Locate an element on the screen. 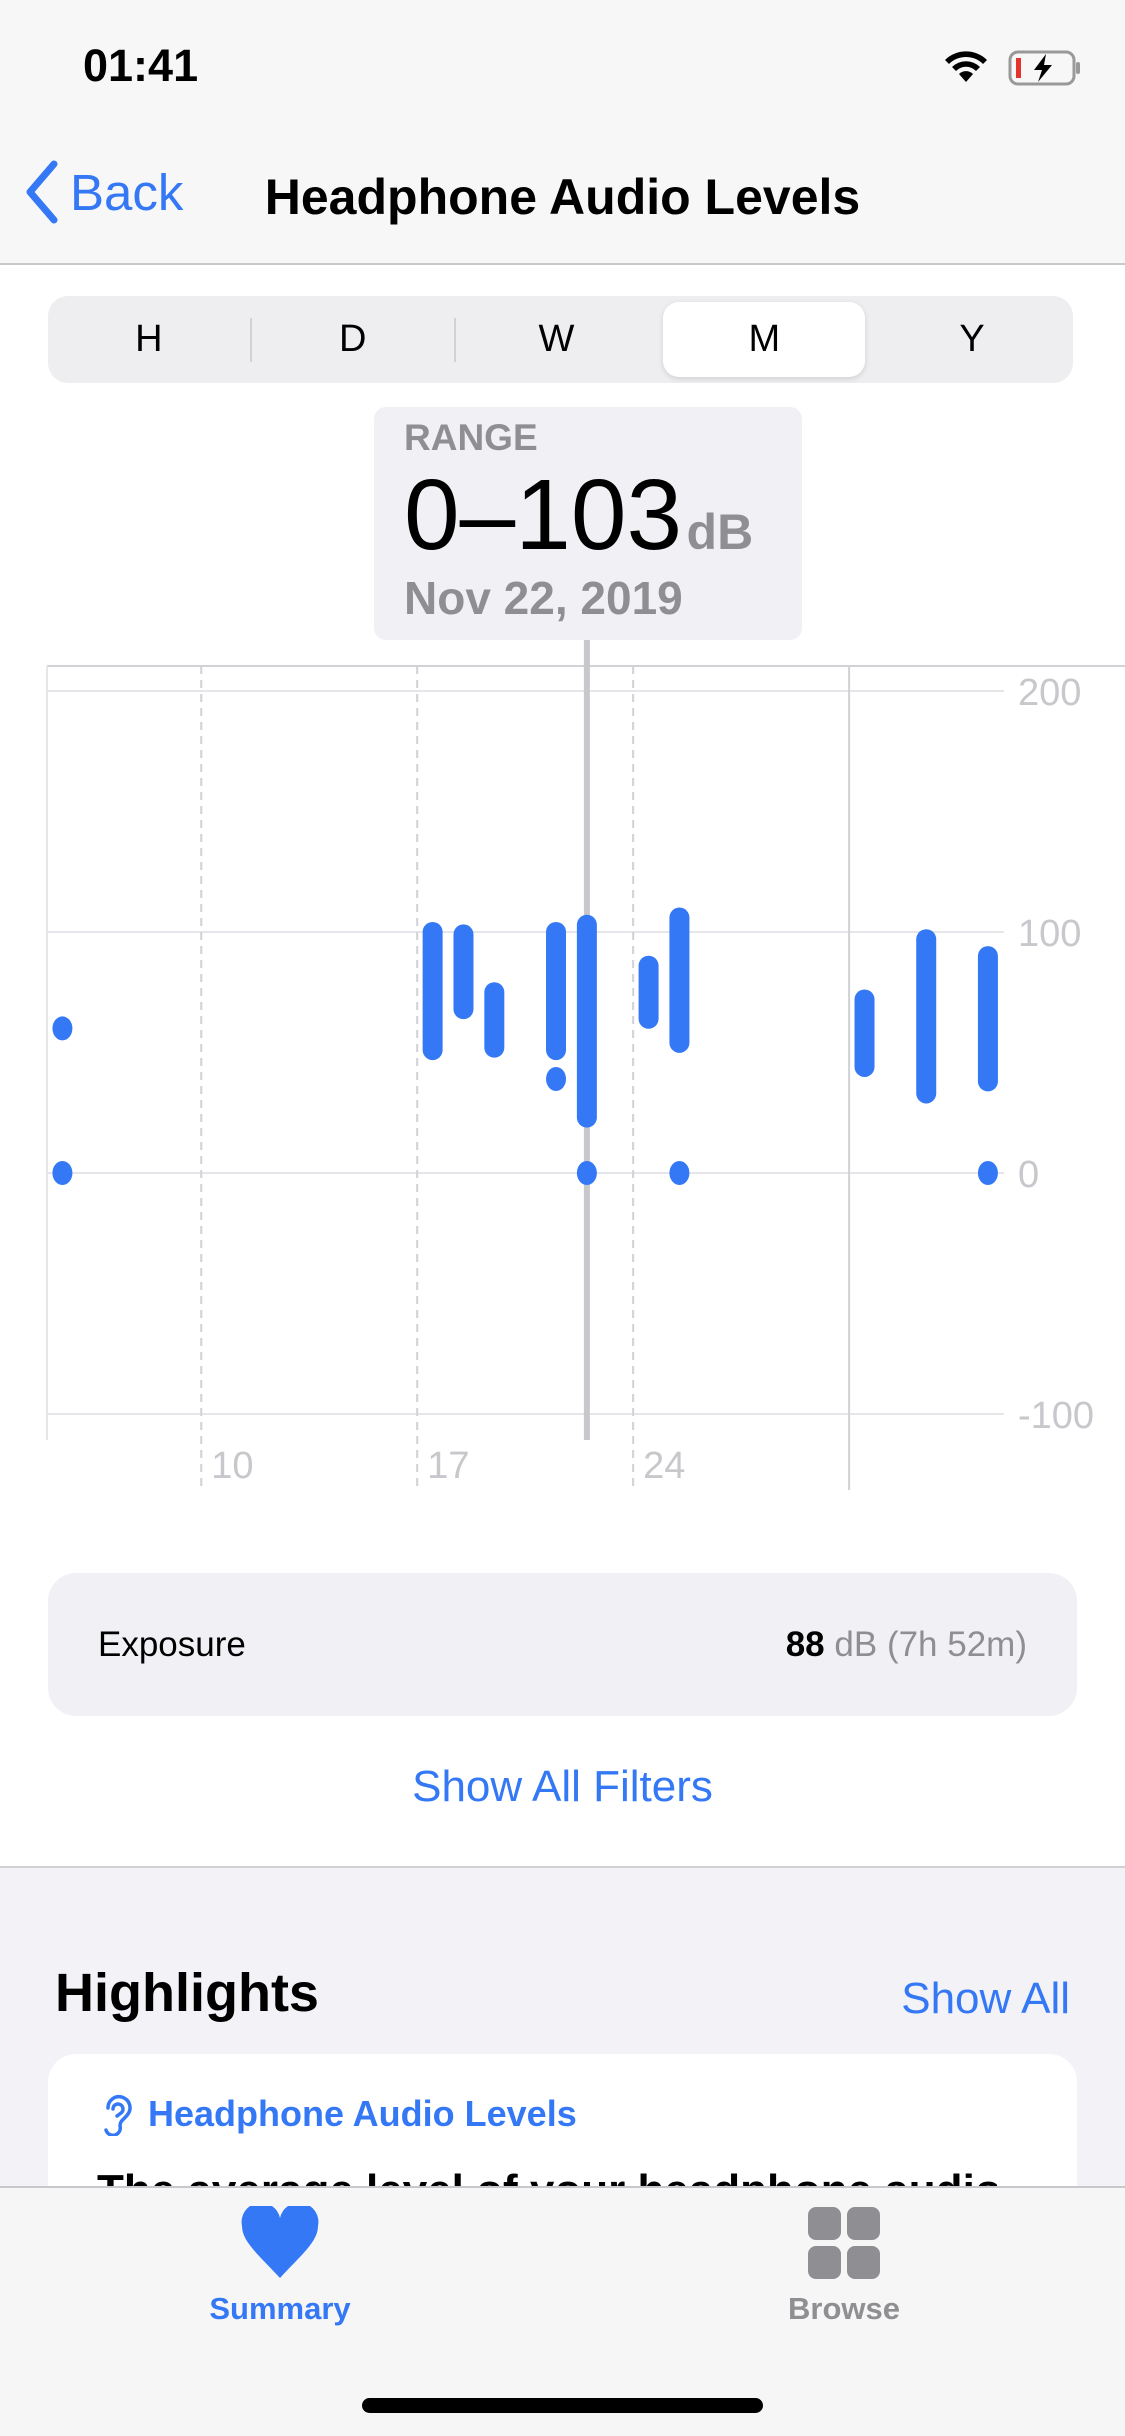 The image size is (1125, 2436). status-time: 01:41 is located at coordinates (141, 65).